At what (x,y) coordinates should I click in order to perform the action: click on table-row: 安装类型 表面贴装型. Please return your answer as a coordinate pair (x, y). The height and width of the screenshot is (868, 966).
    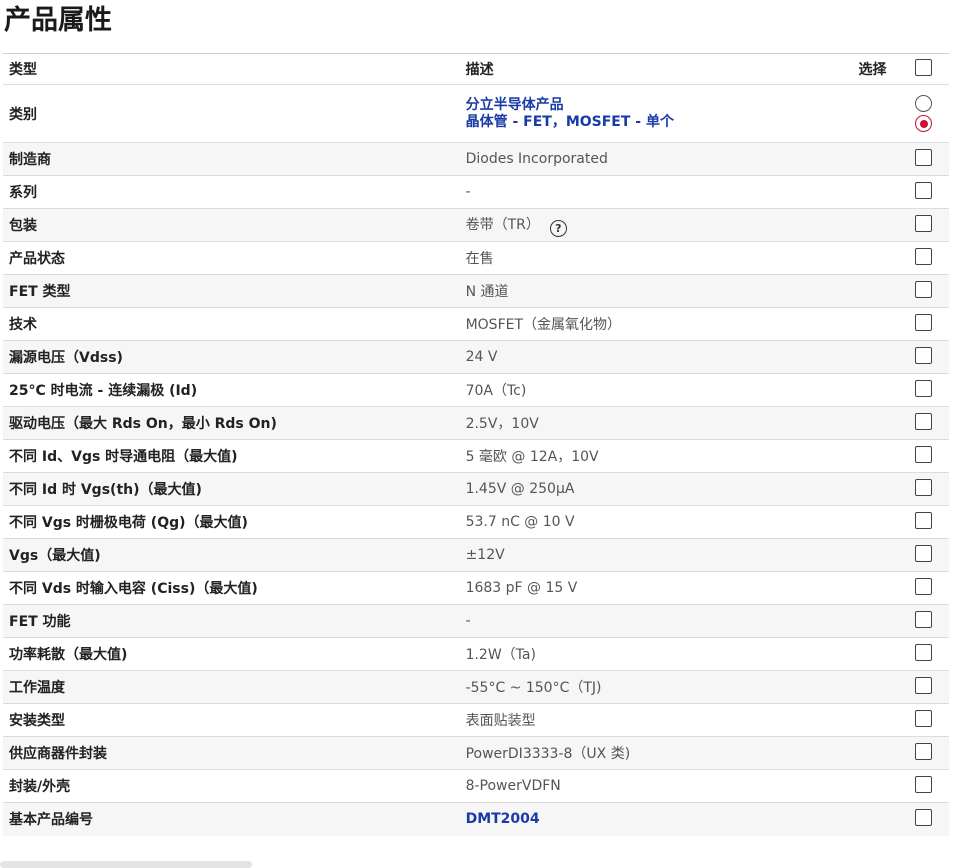
    Looking at the image, I should click on (476, 720).